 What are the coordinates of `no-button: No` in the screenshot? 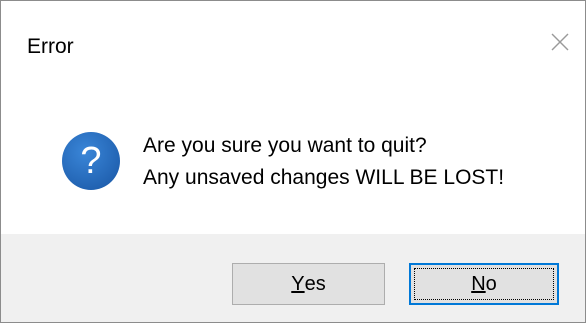 It's located at (484, 284).